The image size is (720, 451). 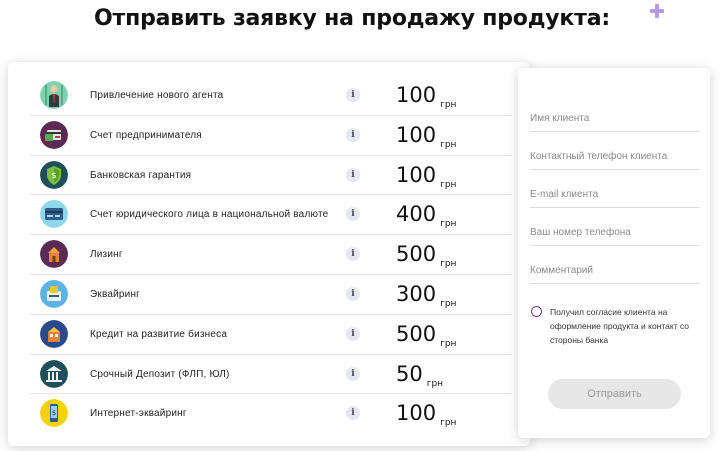 I want to click on credit-card-icon, so click(x=54, y=214).